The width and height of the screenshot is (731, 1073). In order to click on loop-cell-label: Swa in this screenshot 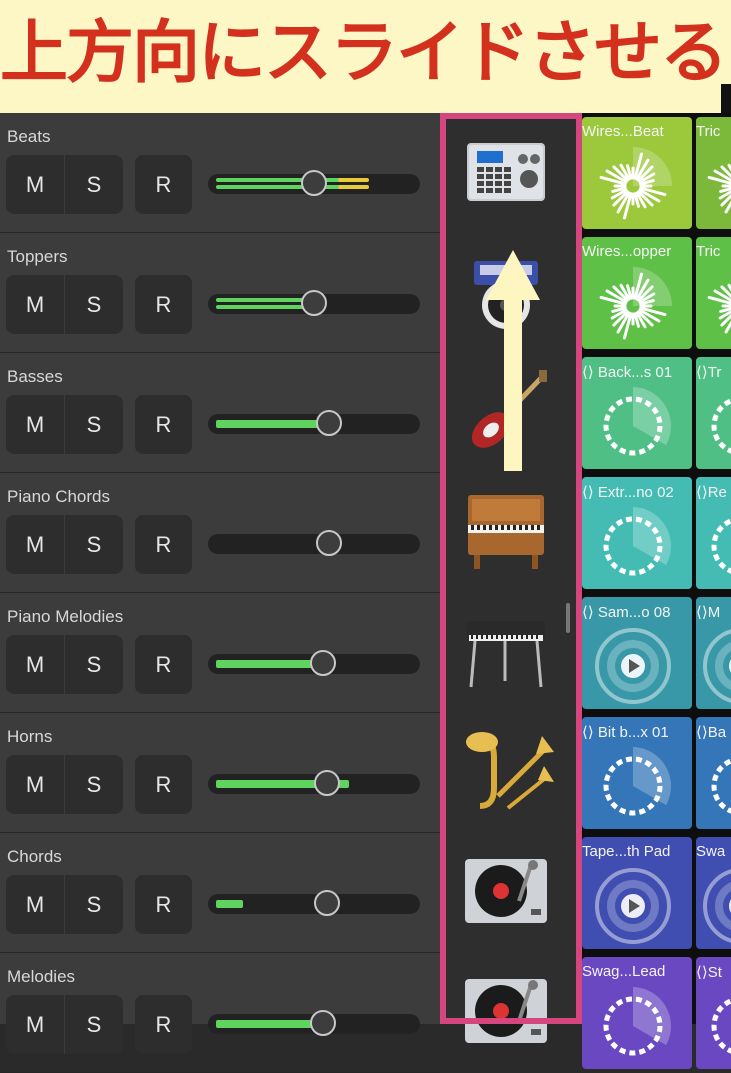, I will do `click(711, 851)`.